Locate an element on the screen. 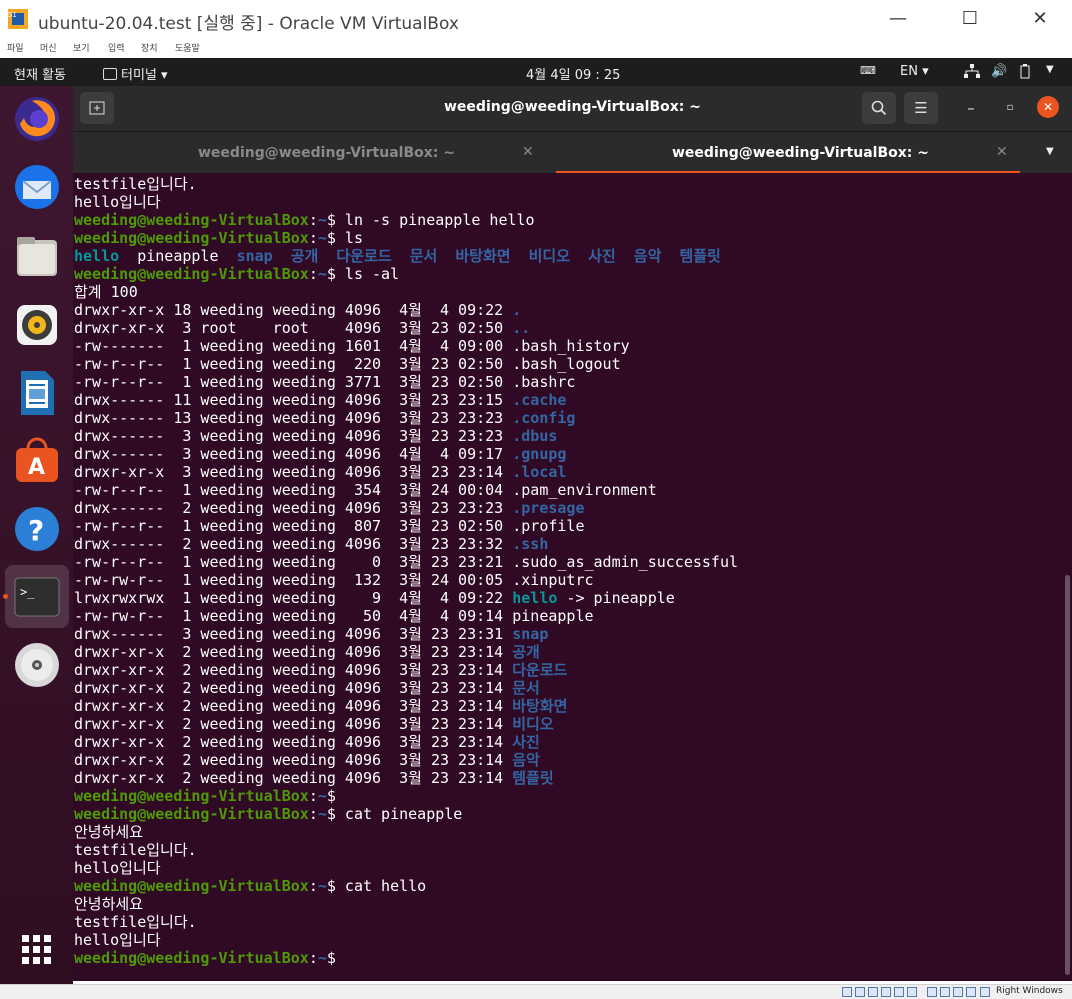  ls-entry: hello is located at coordinates (97, 256).